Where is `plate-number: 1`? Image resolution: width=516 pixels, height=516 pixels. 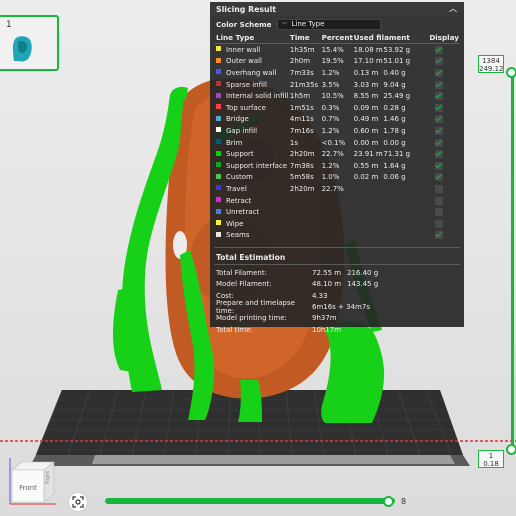 plate-number: 1 is located at coordinates (9, 25).